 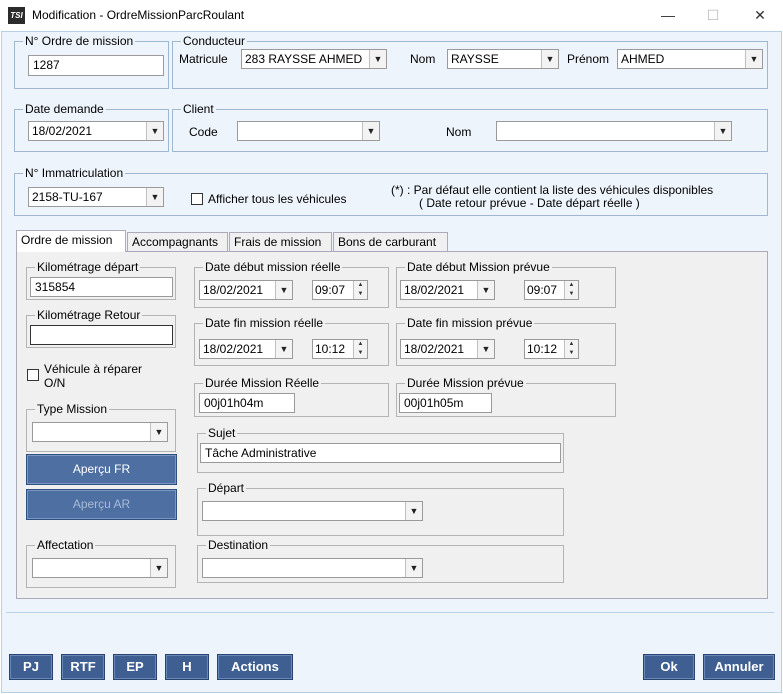 I want to click on immatriculation-select: 2158-TU-167 ▼, so click(x=96, y=197).